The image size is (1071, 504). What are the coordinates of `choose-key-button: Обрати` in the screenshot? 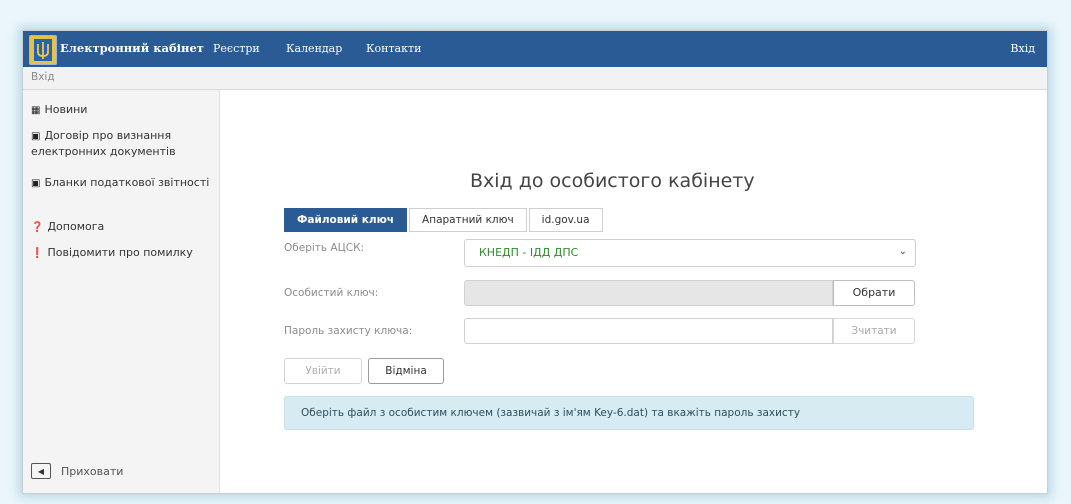 It's located at (874, 293).